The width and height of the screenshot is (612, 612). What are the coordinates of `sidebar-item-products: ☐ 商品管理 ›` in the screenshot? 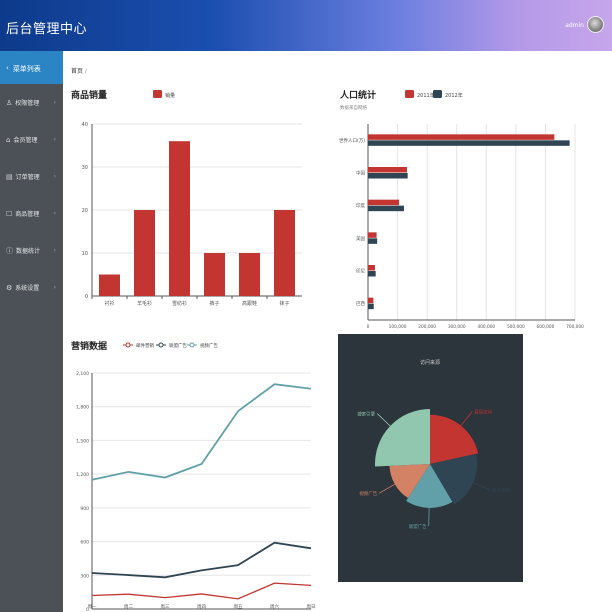 It's located at (31, 213).